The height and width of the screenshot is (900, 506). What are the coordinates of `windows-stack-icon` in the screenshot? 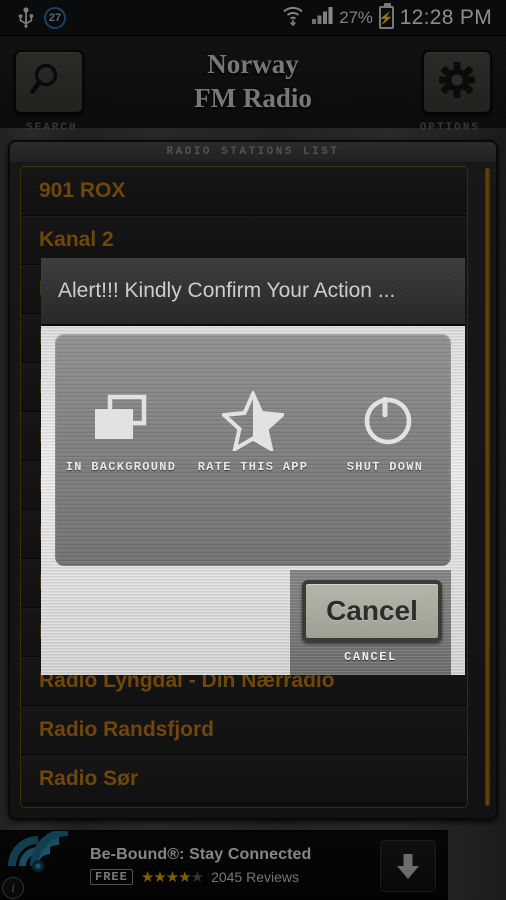 It's located at (121, 421).